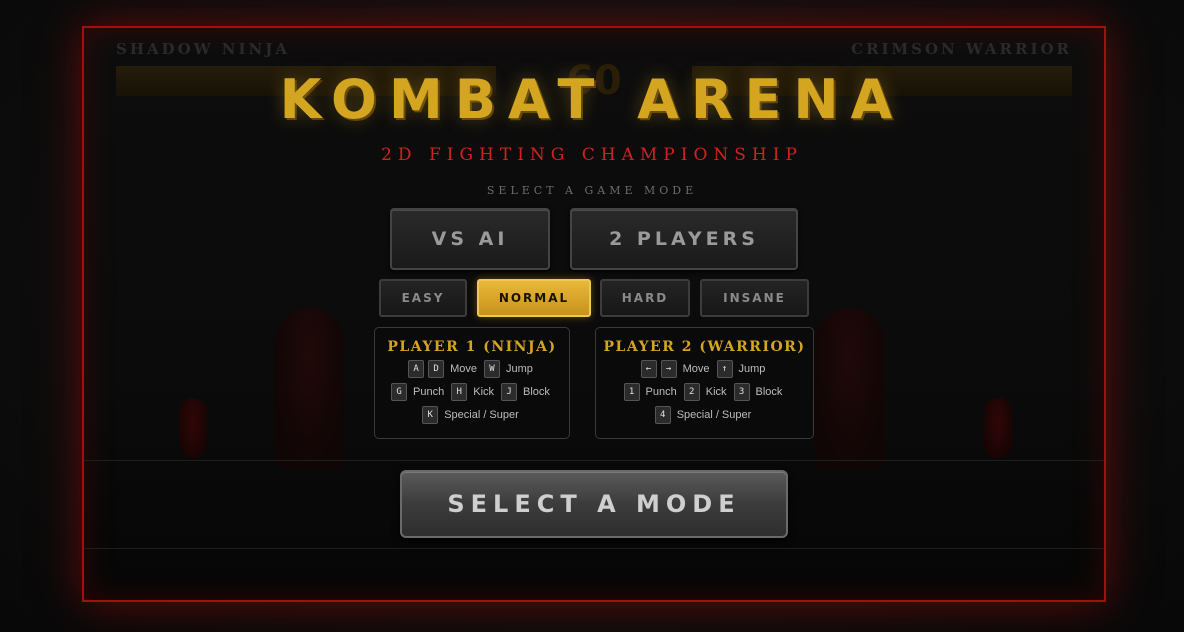 This screenshot has width=1184, height=632. I want to click on player1-move-jump-row: A D Move W Jump, so click(472, 369).